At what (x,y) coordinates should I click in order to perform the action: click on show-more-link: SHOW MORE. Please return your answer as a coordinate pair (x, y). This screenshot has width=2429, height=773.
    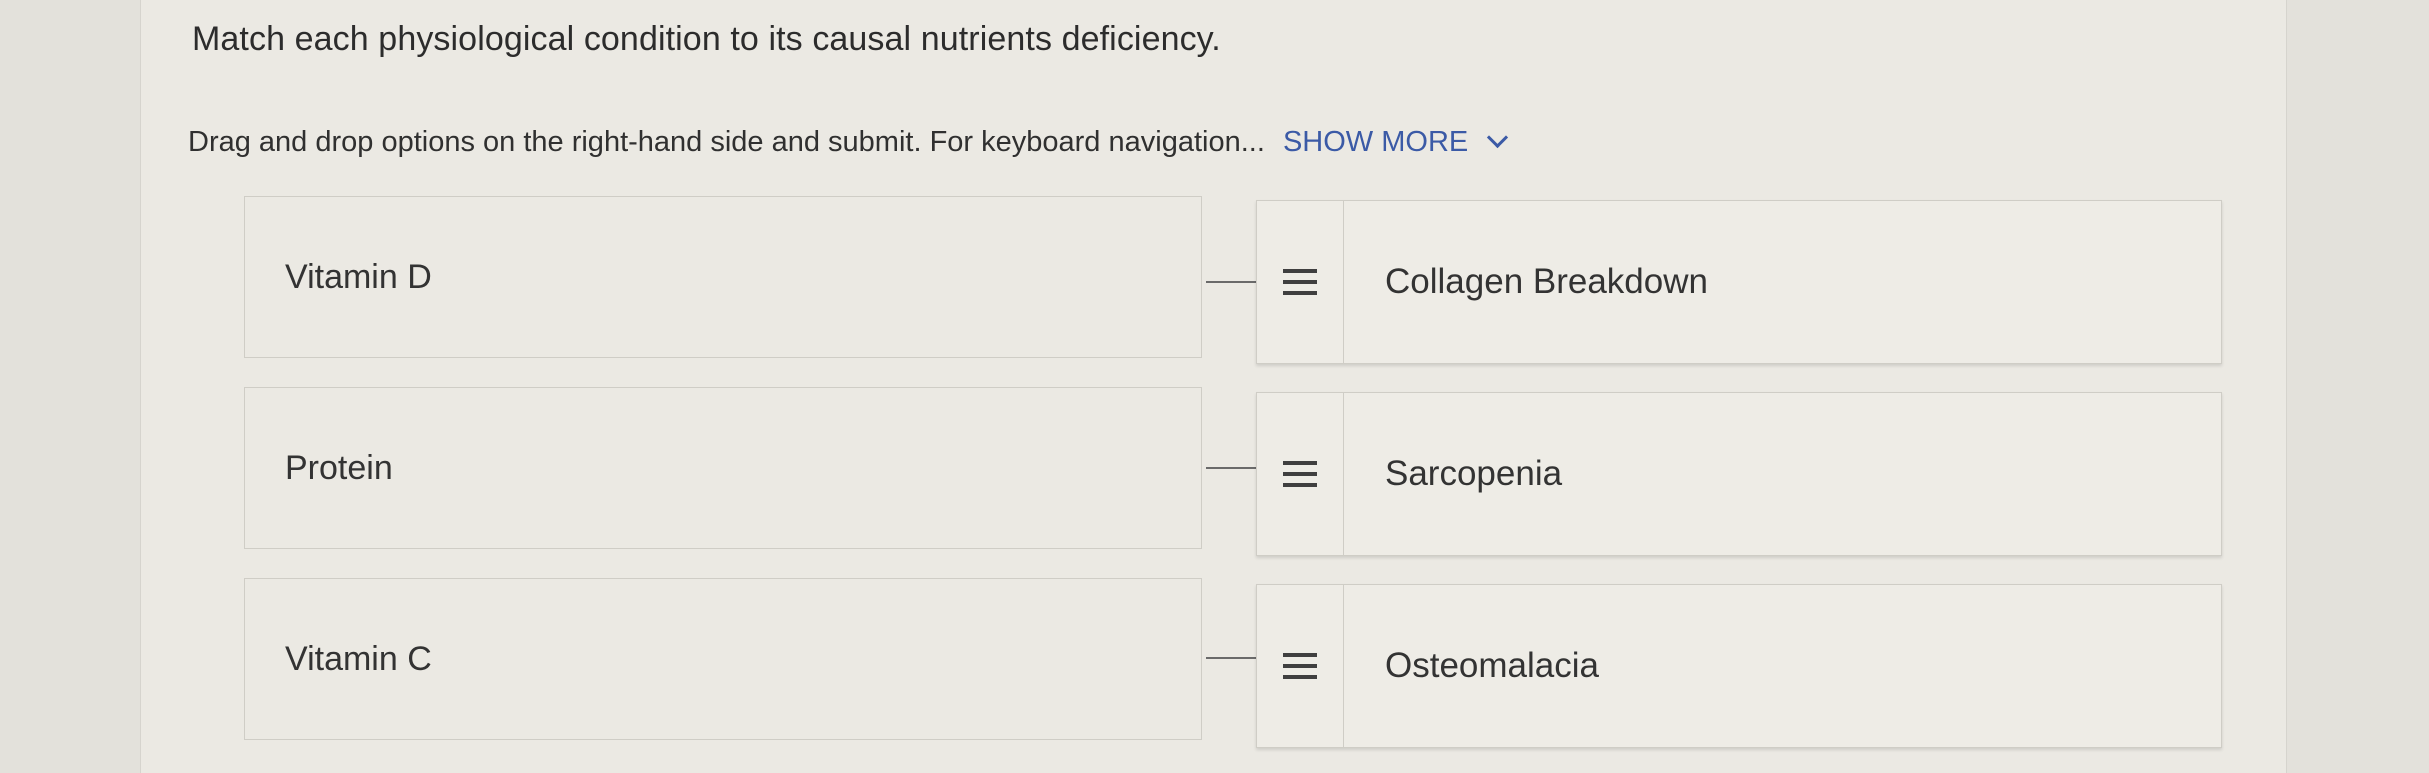
    Looking at the image, I should click on (1395, 142).